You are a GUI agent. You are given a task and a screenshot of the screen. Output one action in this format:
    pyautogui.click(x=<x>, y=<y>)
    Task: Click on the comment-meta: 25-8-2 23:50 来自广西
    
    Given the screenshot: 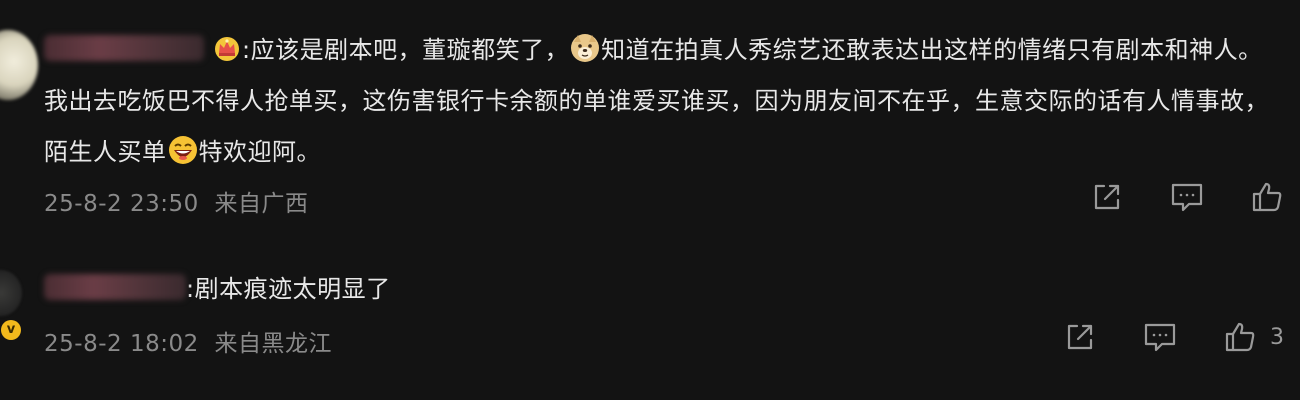 What is the action you would take?
    pyautogui.click(x=176, y=201)
    